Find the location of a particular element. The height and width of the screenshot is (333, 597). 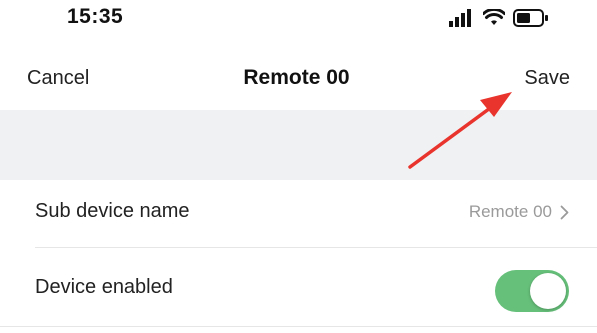

row-divider is located at coordinates (316, 247).